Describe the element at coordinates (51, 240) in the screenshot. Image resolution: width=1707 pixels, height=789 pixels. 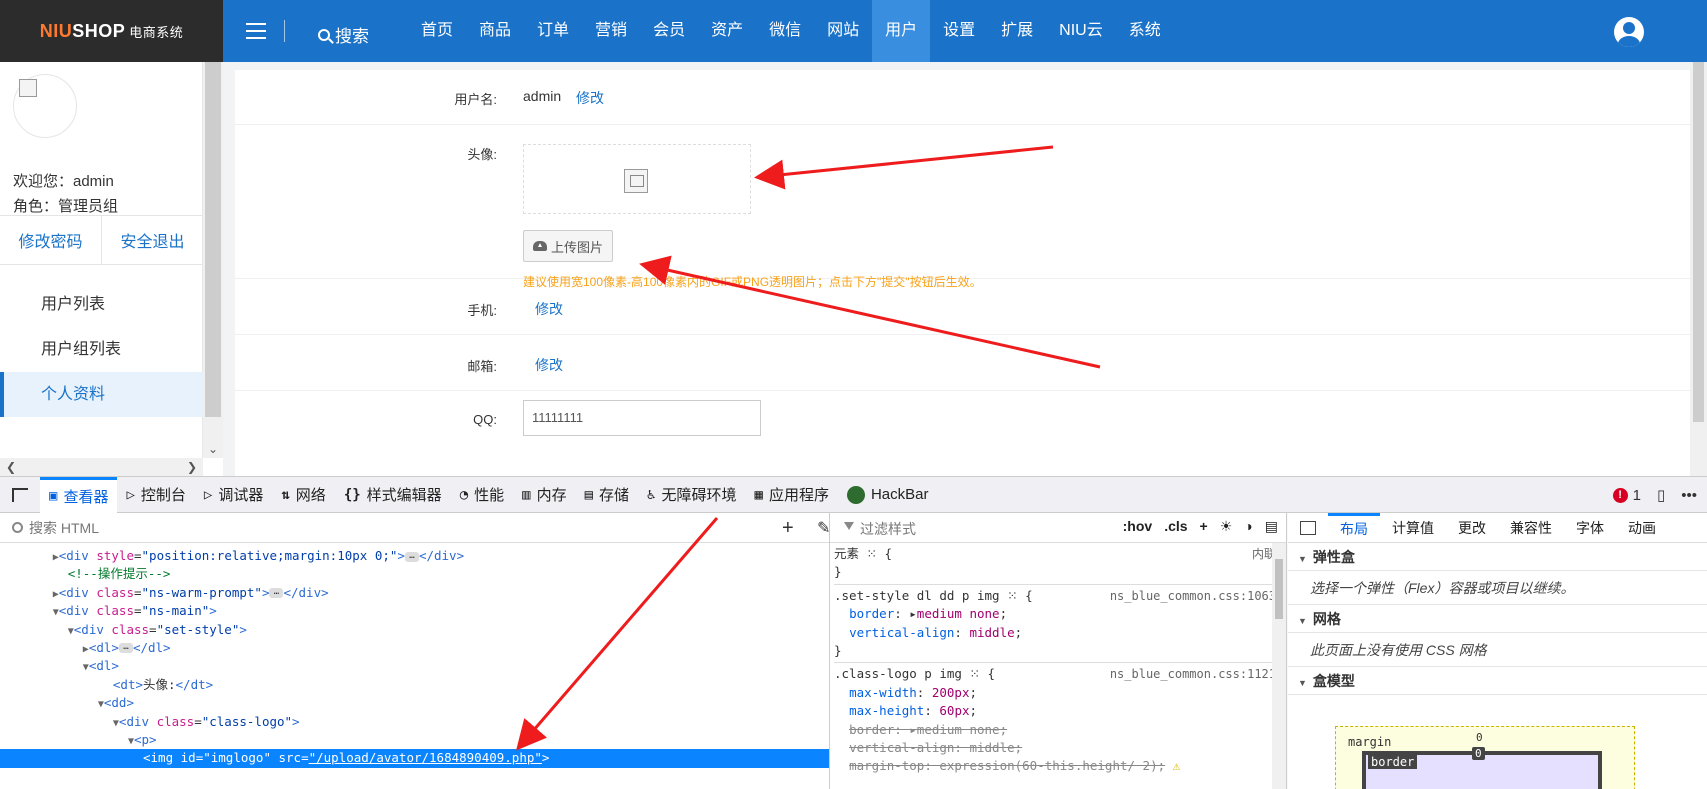
I see `change-password-link: 修改密码` at that location.